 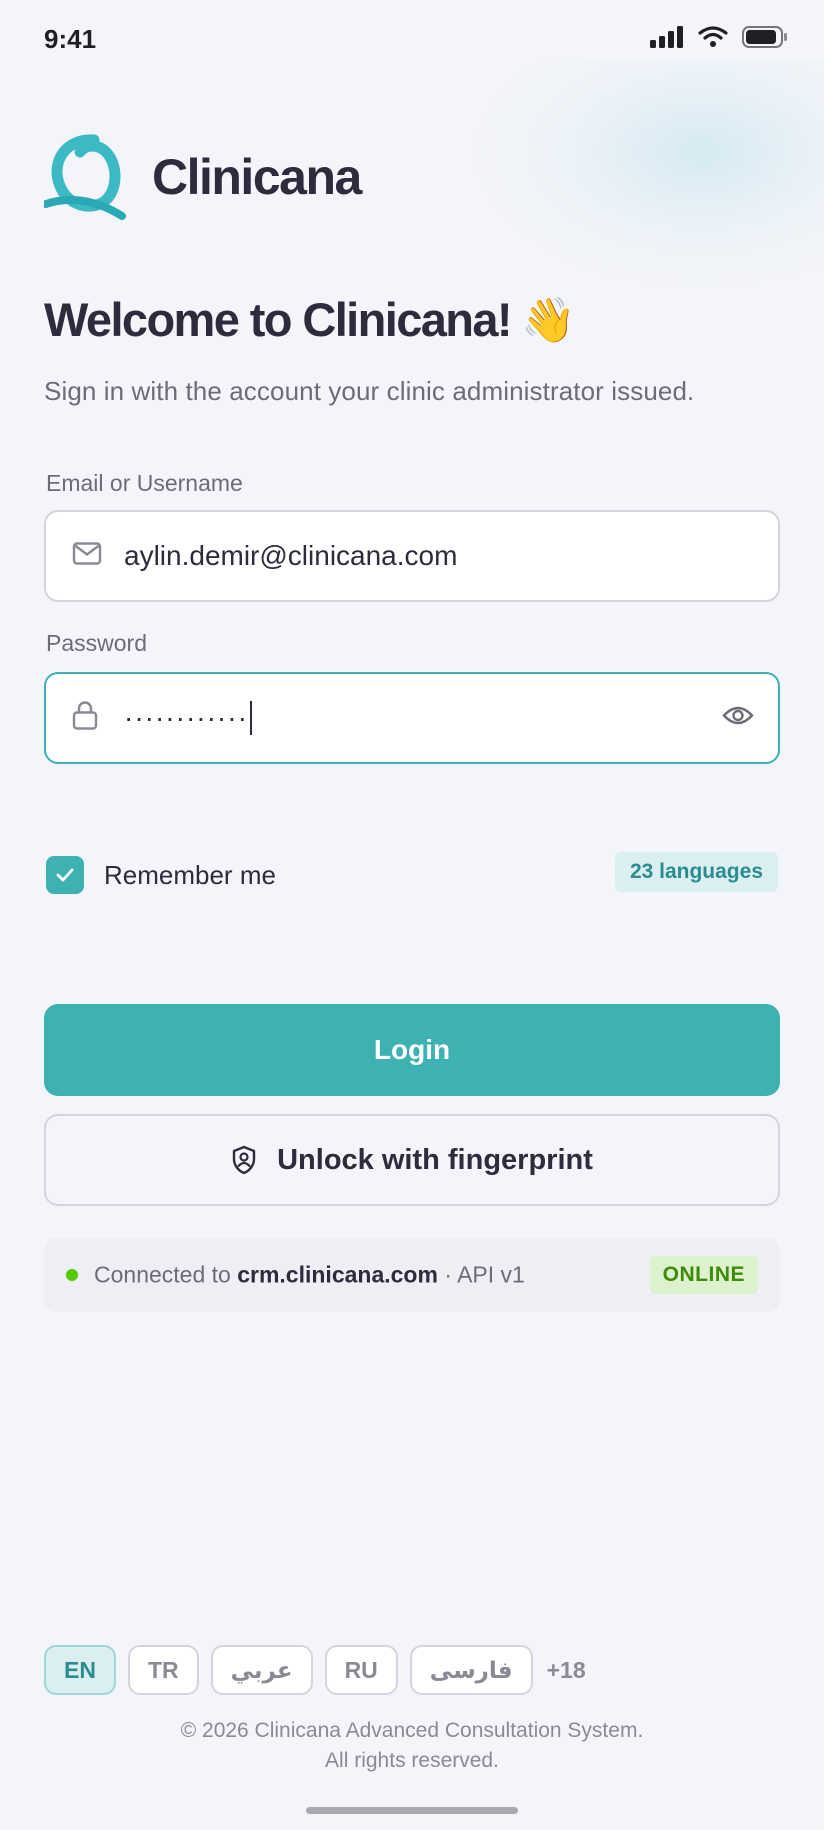 I want to click on password-value: ············, so click(x=188, y=718).